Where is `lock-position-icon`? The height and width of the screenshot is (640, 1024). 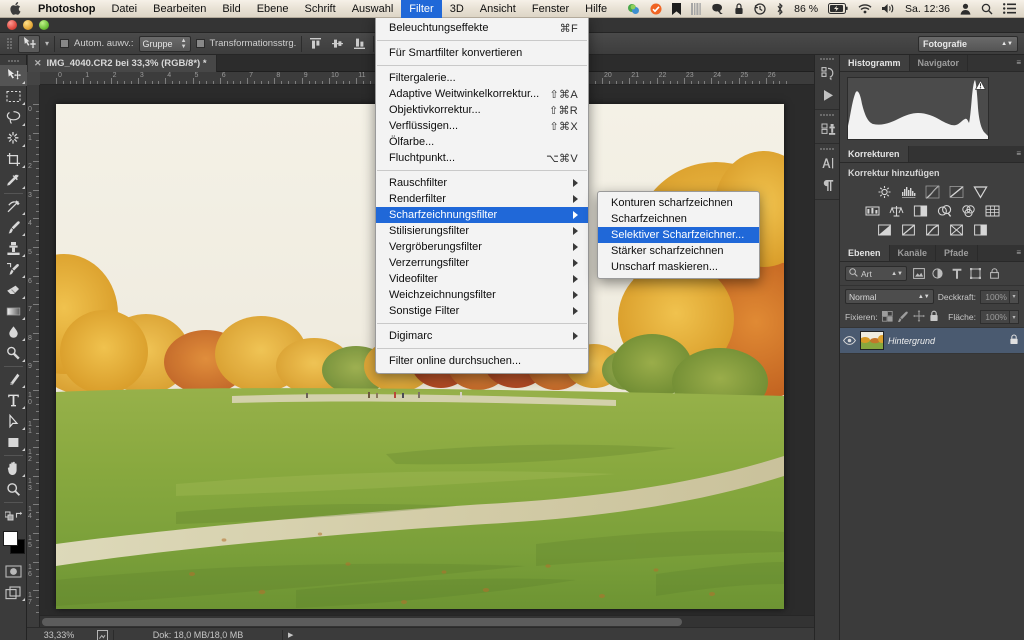
lock-position-icon is located at coordinates (918, 317).